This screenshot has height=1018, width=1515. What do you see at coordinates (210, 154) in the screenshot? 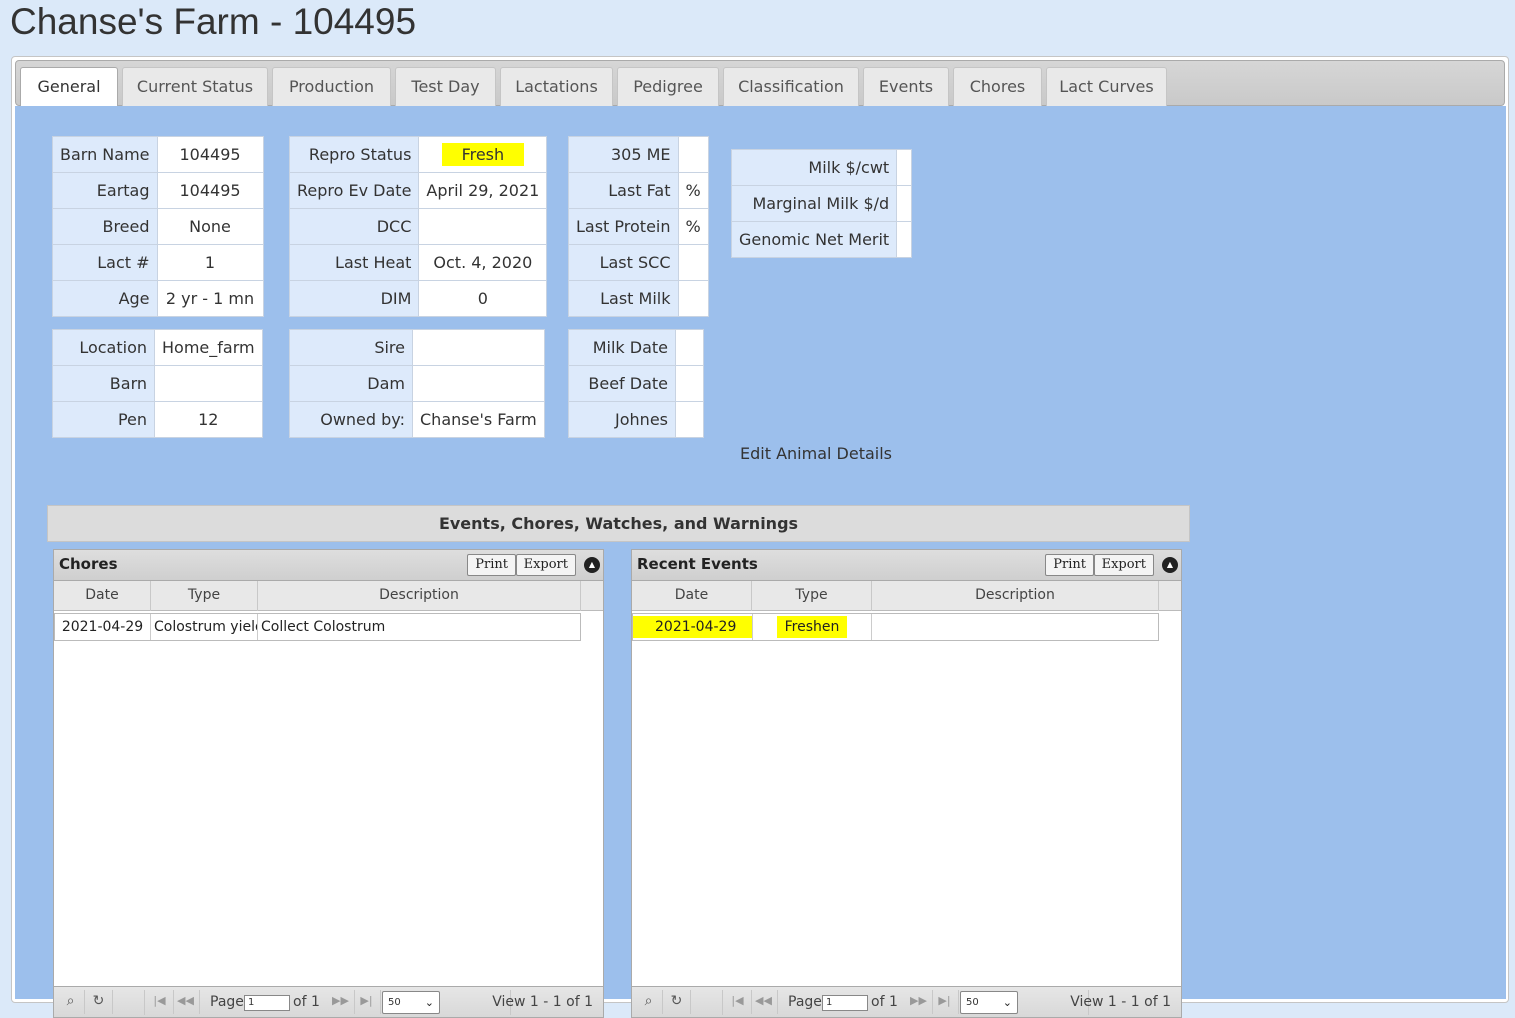
I see `barn-name-value: 104495` at bounding box center [210, 154].